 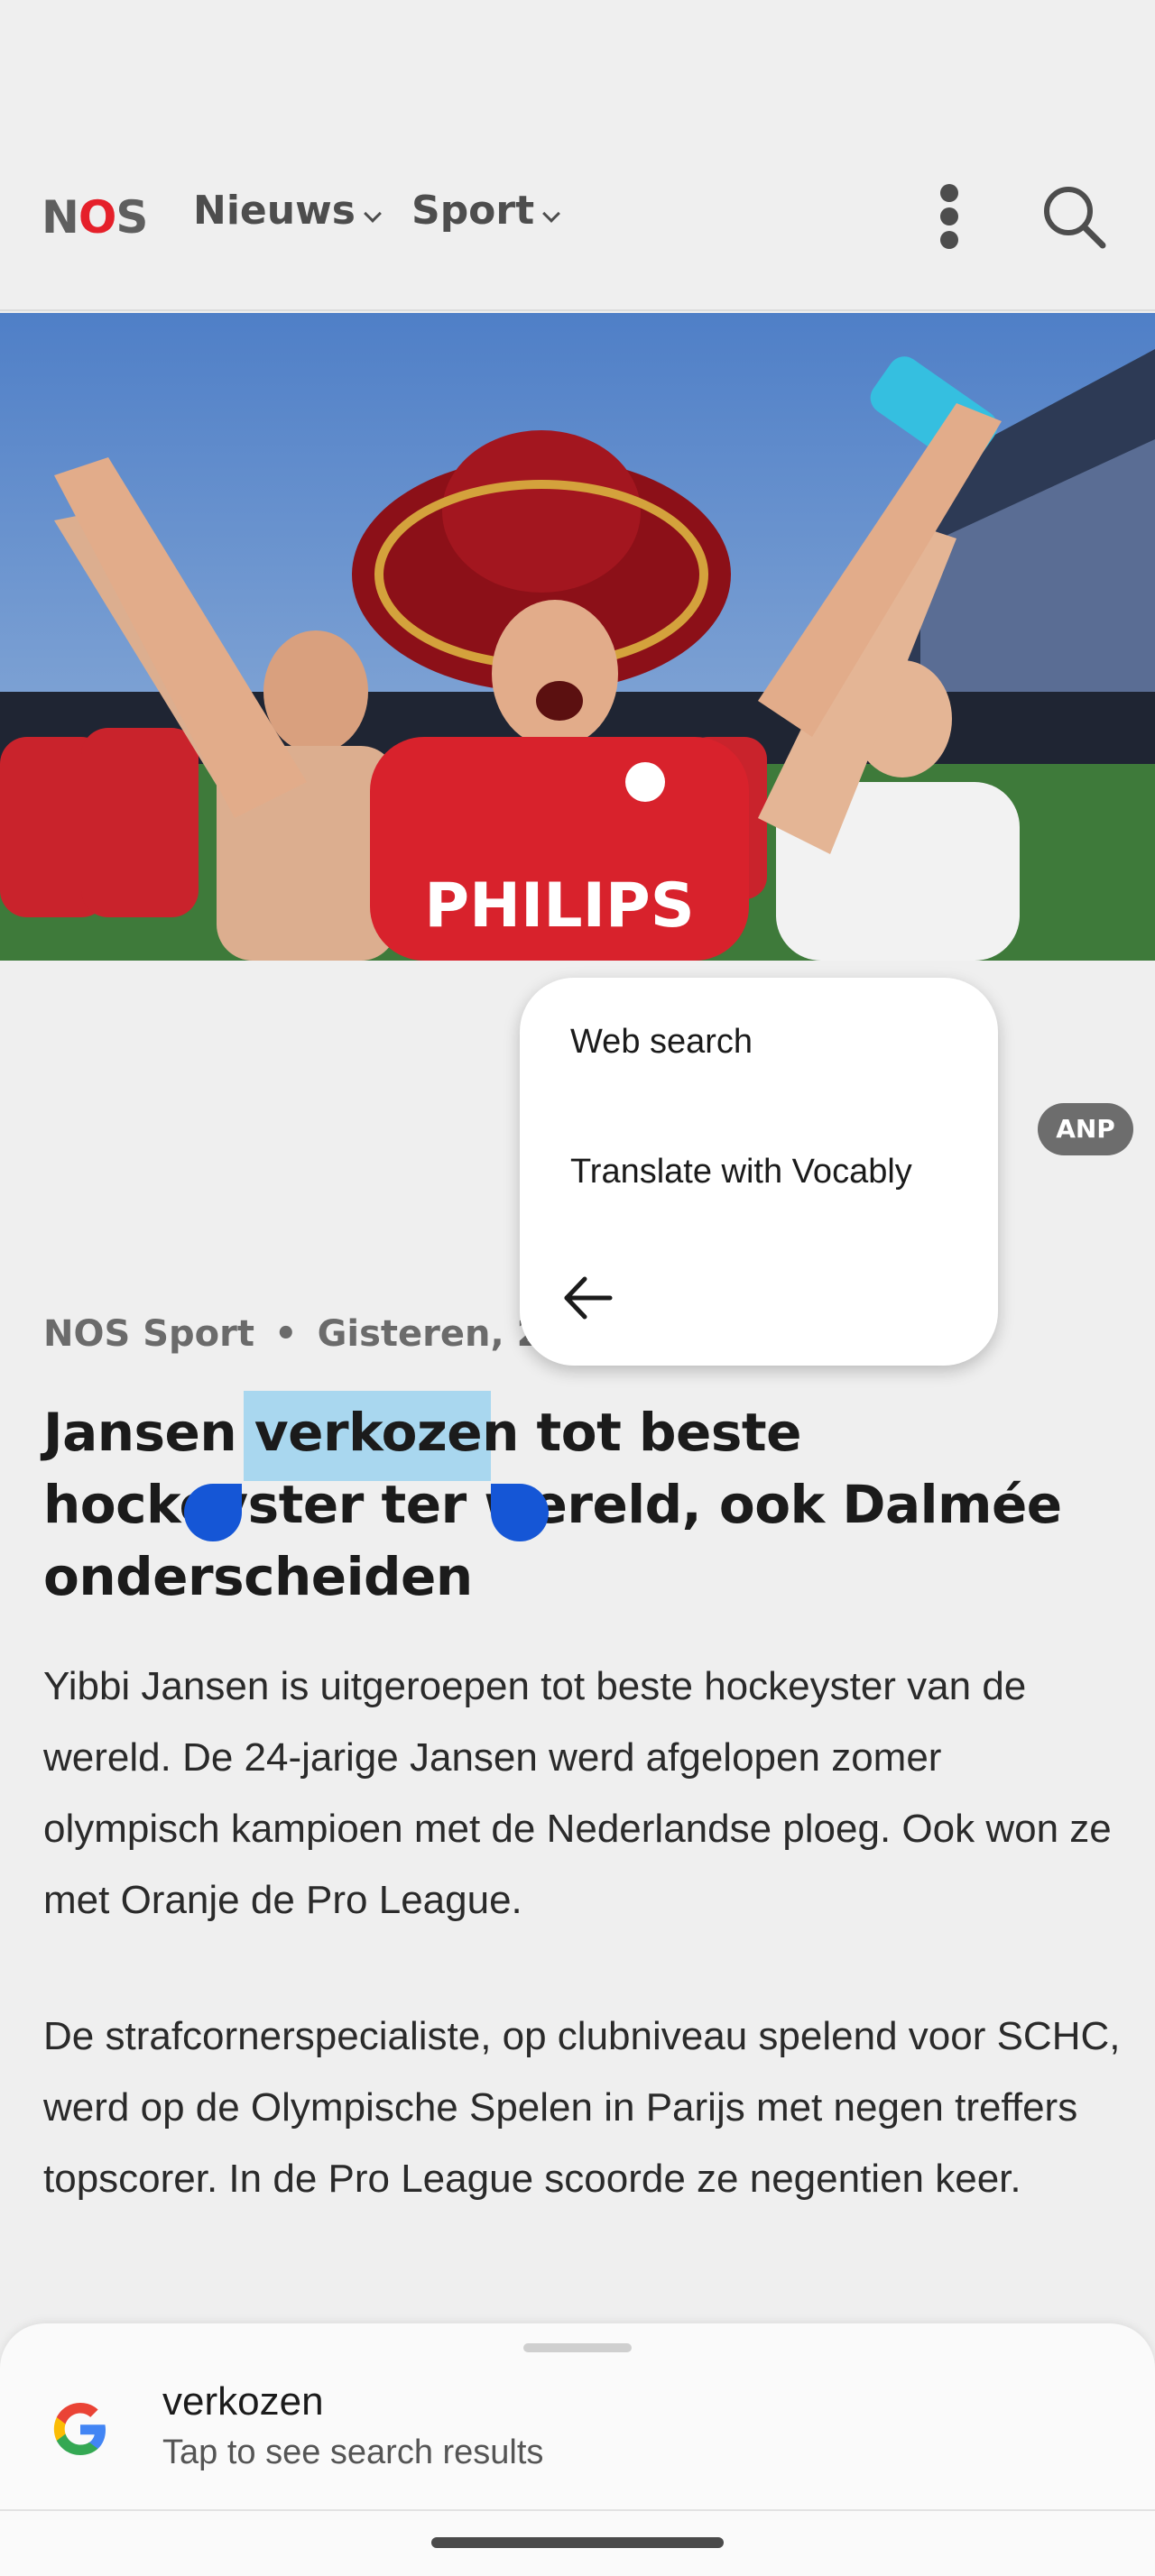 What do you see at coordinates (387, 1432) in the screenshot?
I see `selected-word: verkozen` at bounding box center [387, 1432].